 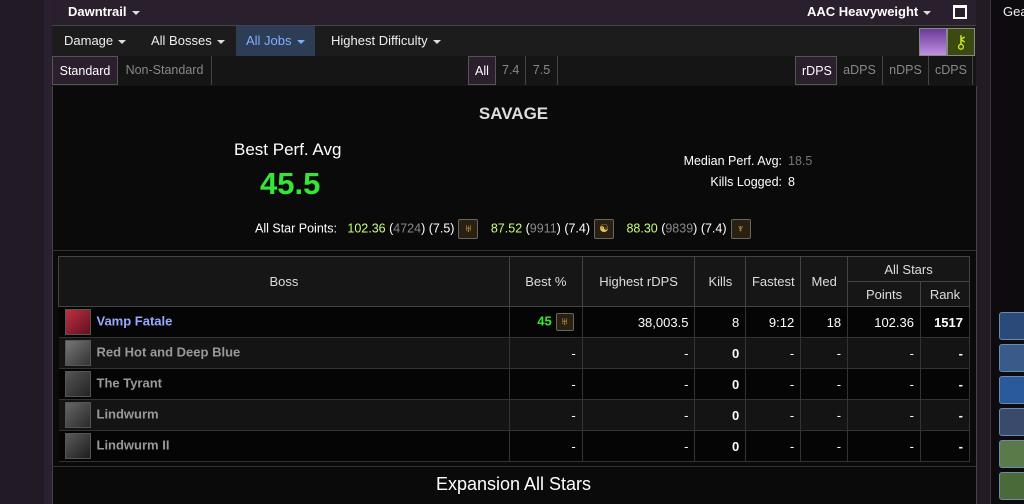 What do you see at coordinates (906, 70) in the screenshot?
I see `filter-role-ndps: nDPS` at bounding box center [906, 70].